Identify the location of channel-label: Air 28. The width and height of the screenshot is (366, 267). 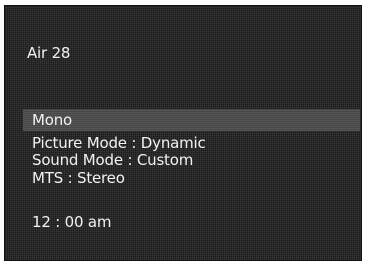
(49, 53).